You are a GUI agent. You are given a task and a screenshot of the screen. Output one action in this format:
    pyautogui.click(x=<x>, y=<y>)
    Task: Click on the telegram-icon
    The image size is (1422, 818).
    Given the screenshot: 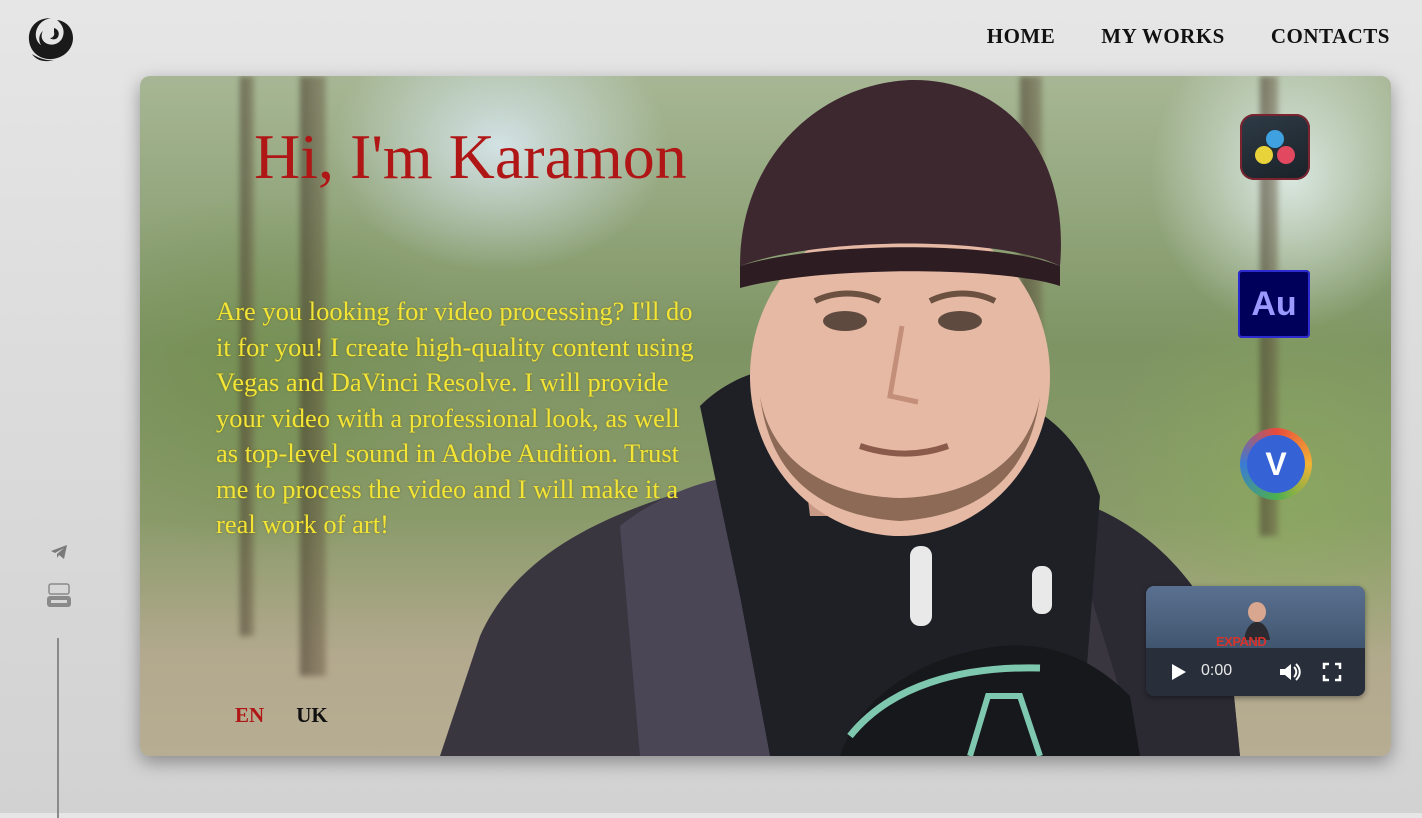 What is the action you would take?
    pyautogui.click(x=59, y=552)
    